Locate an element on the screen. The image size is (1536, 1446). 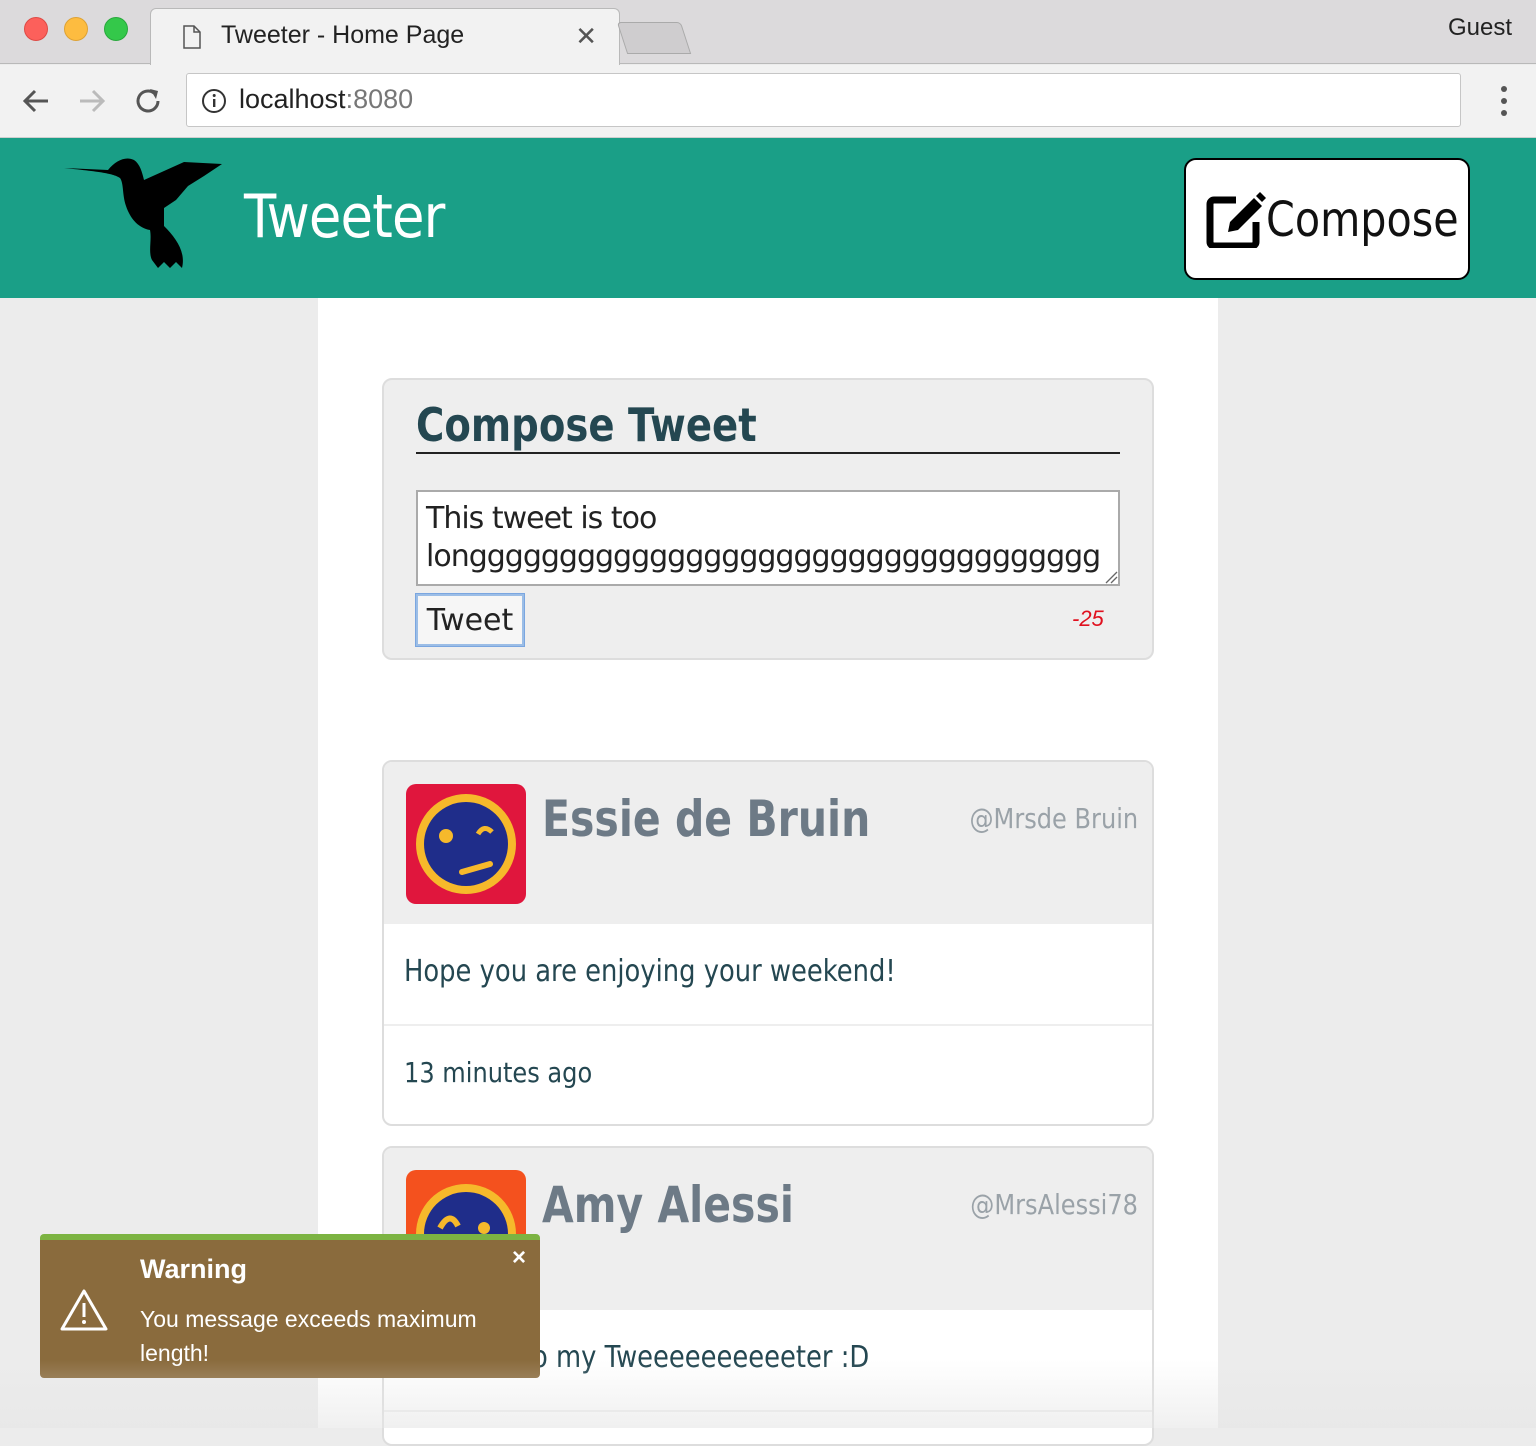
tweet-header: Essie de Bruin @Mrsde Bruin is located at coordinates (768, 843).